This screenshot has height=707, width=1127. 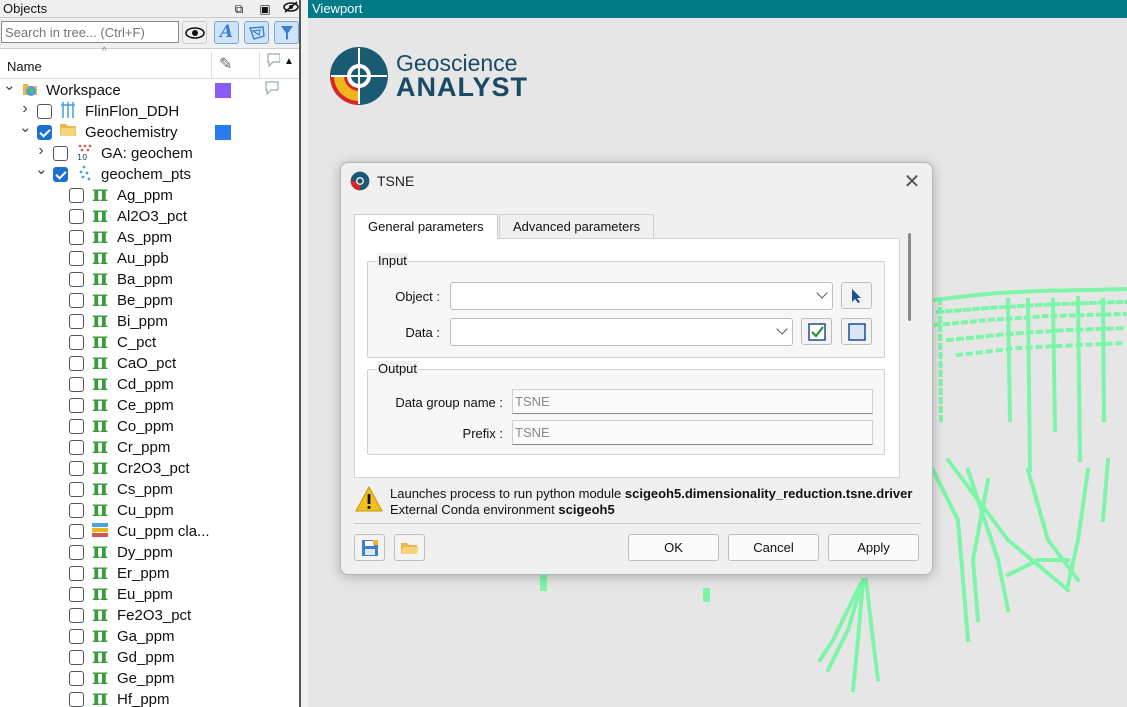 I want to click on tree-item: π Cd_ppm, so click(x=149, y=383).